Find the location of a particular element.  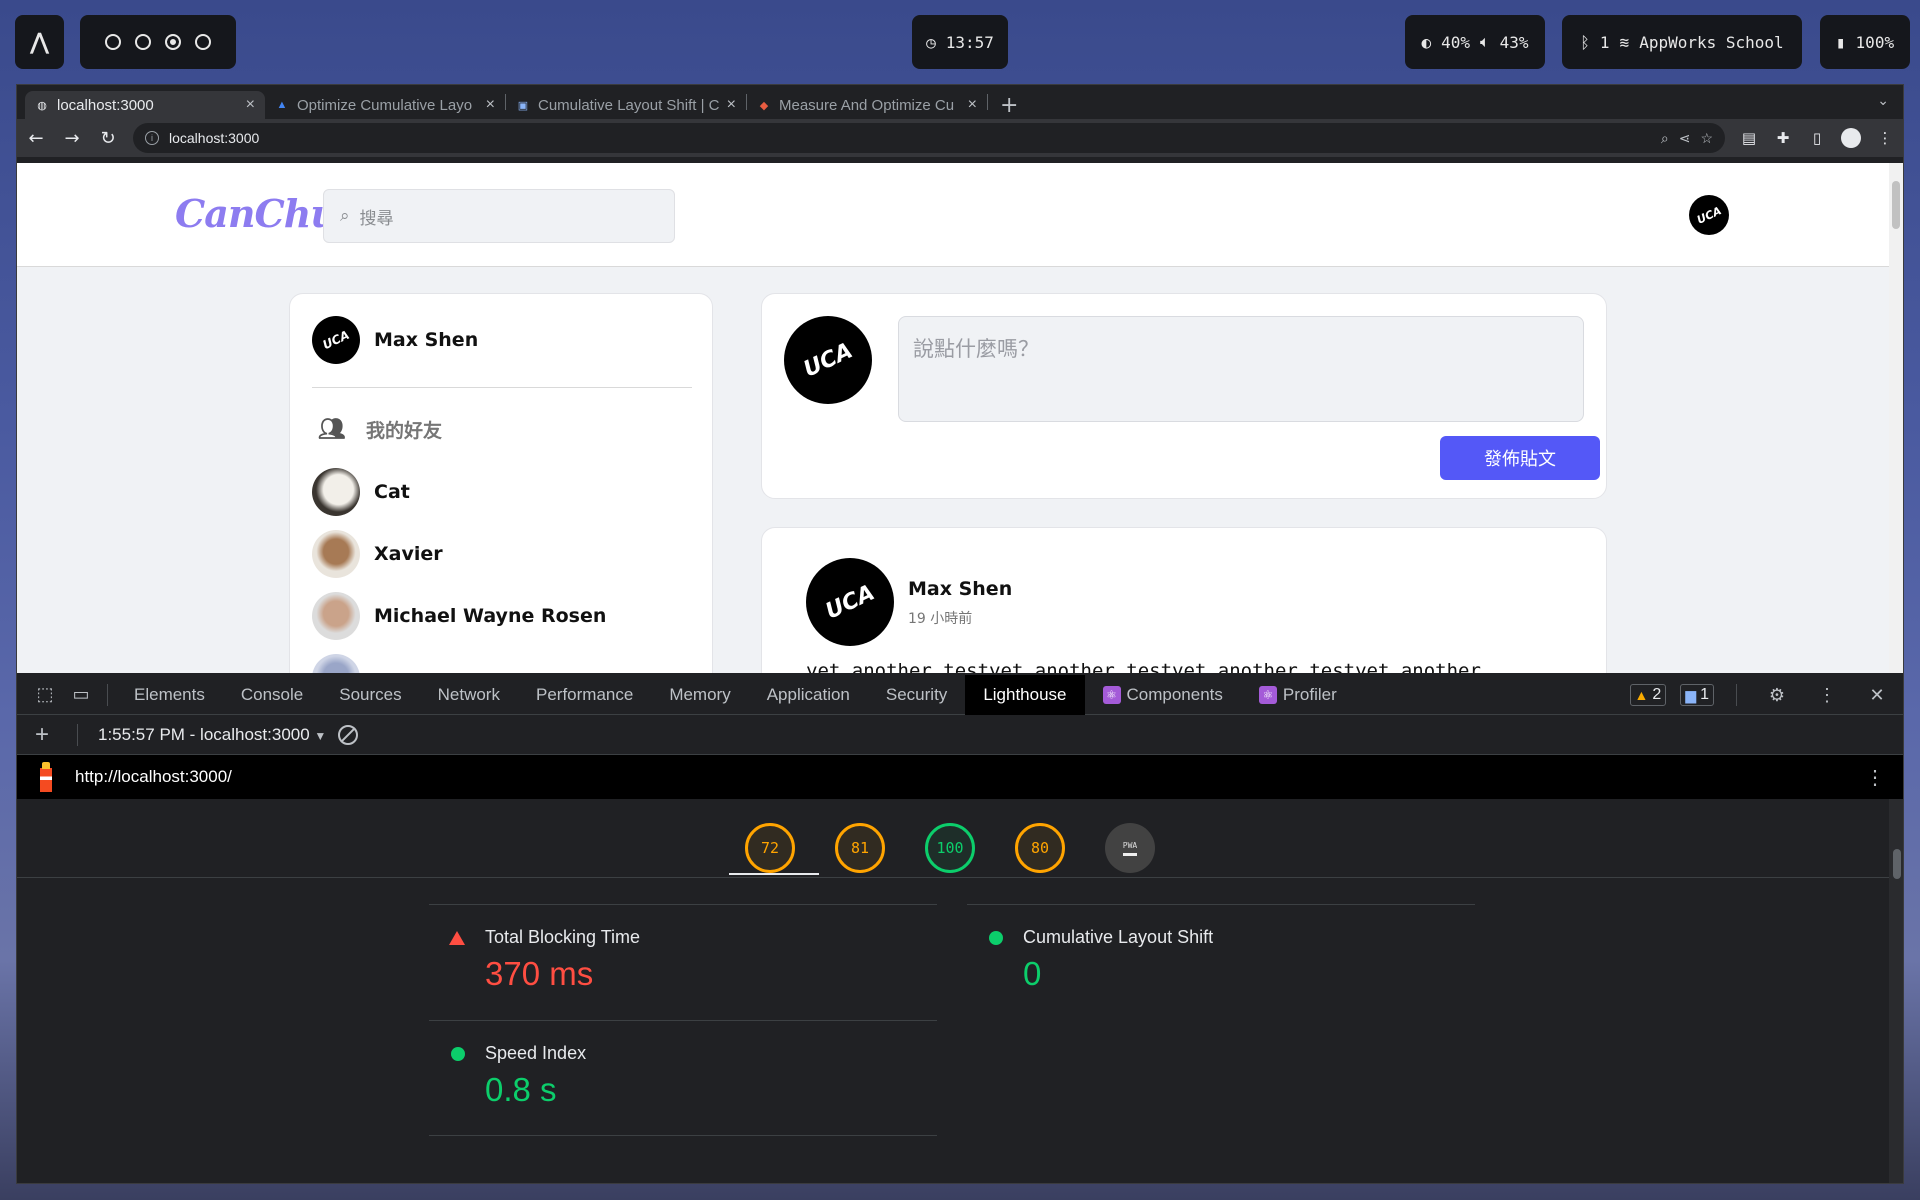

seo-score-gauge: 80 is located at coordinates (1040, 848).